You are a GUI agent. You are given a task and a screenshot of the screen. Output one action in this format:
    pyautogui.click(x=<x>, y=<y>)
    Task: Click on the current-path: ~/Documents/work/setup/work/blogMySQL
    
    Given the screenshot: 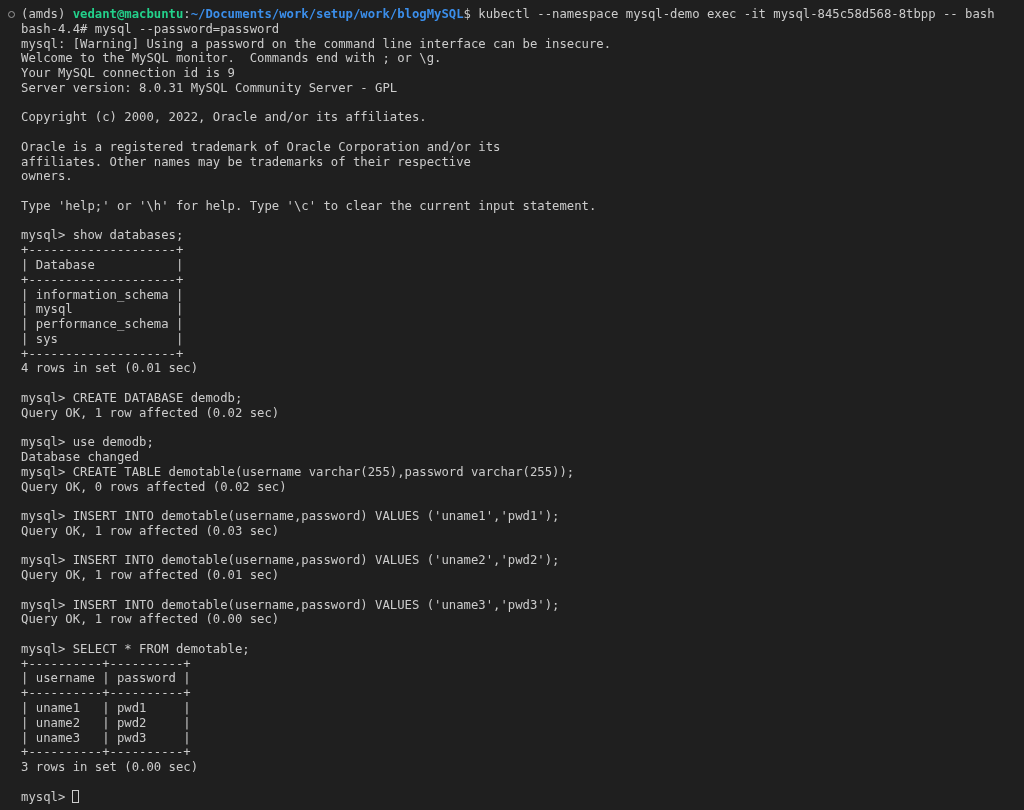 What is the action you would take?
    pyautogui.click(x=327, y=14)
    